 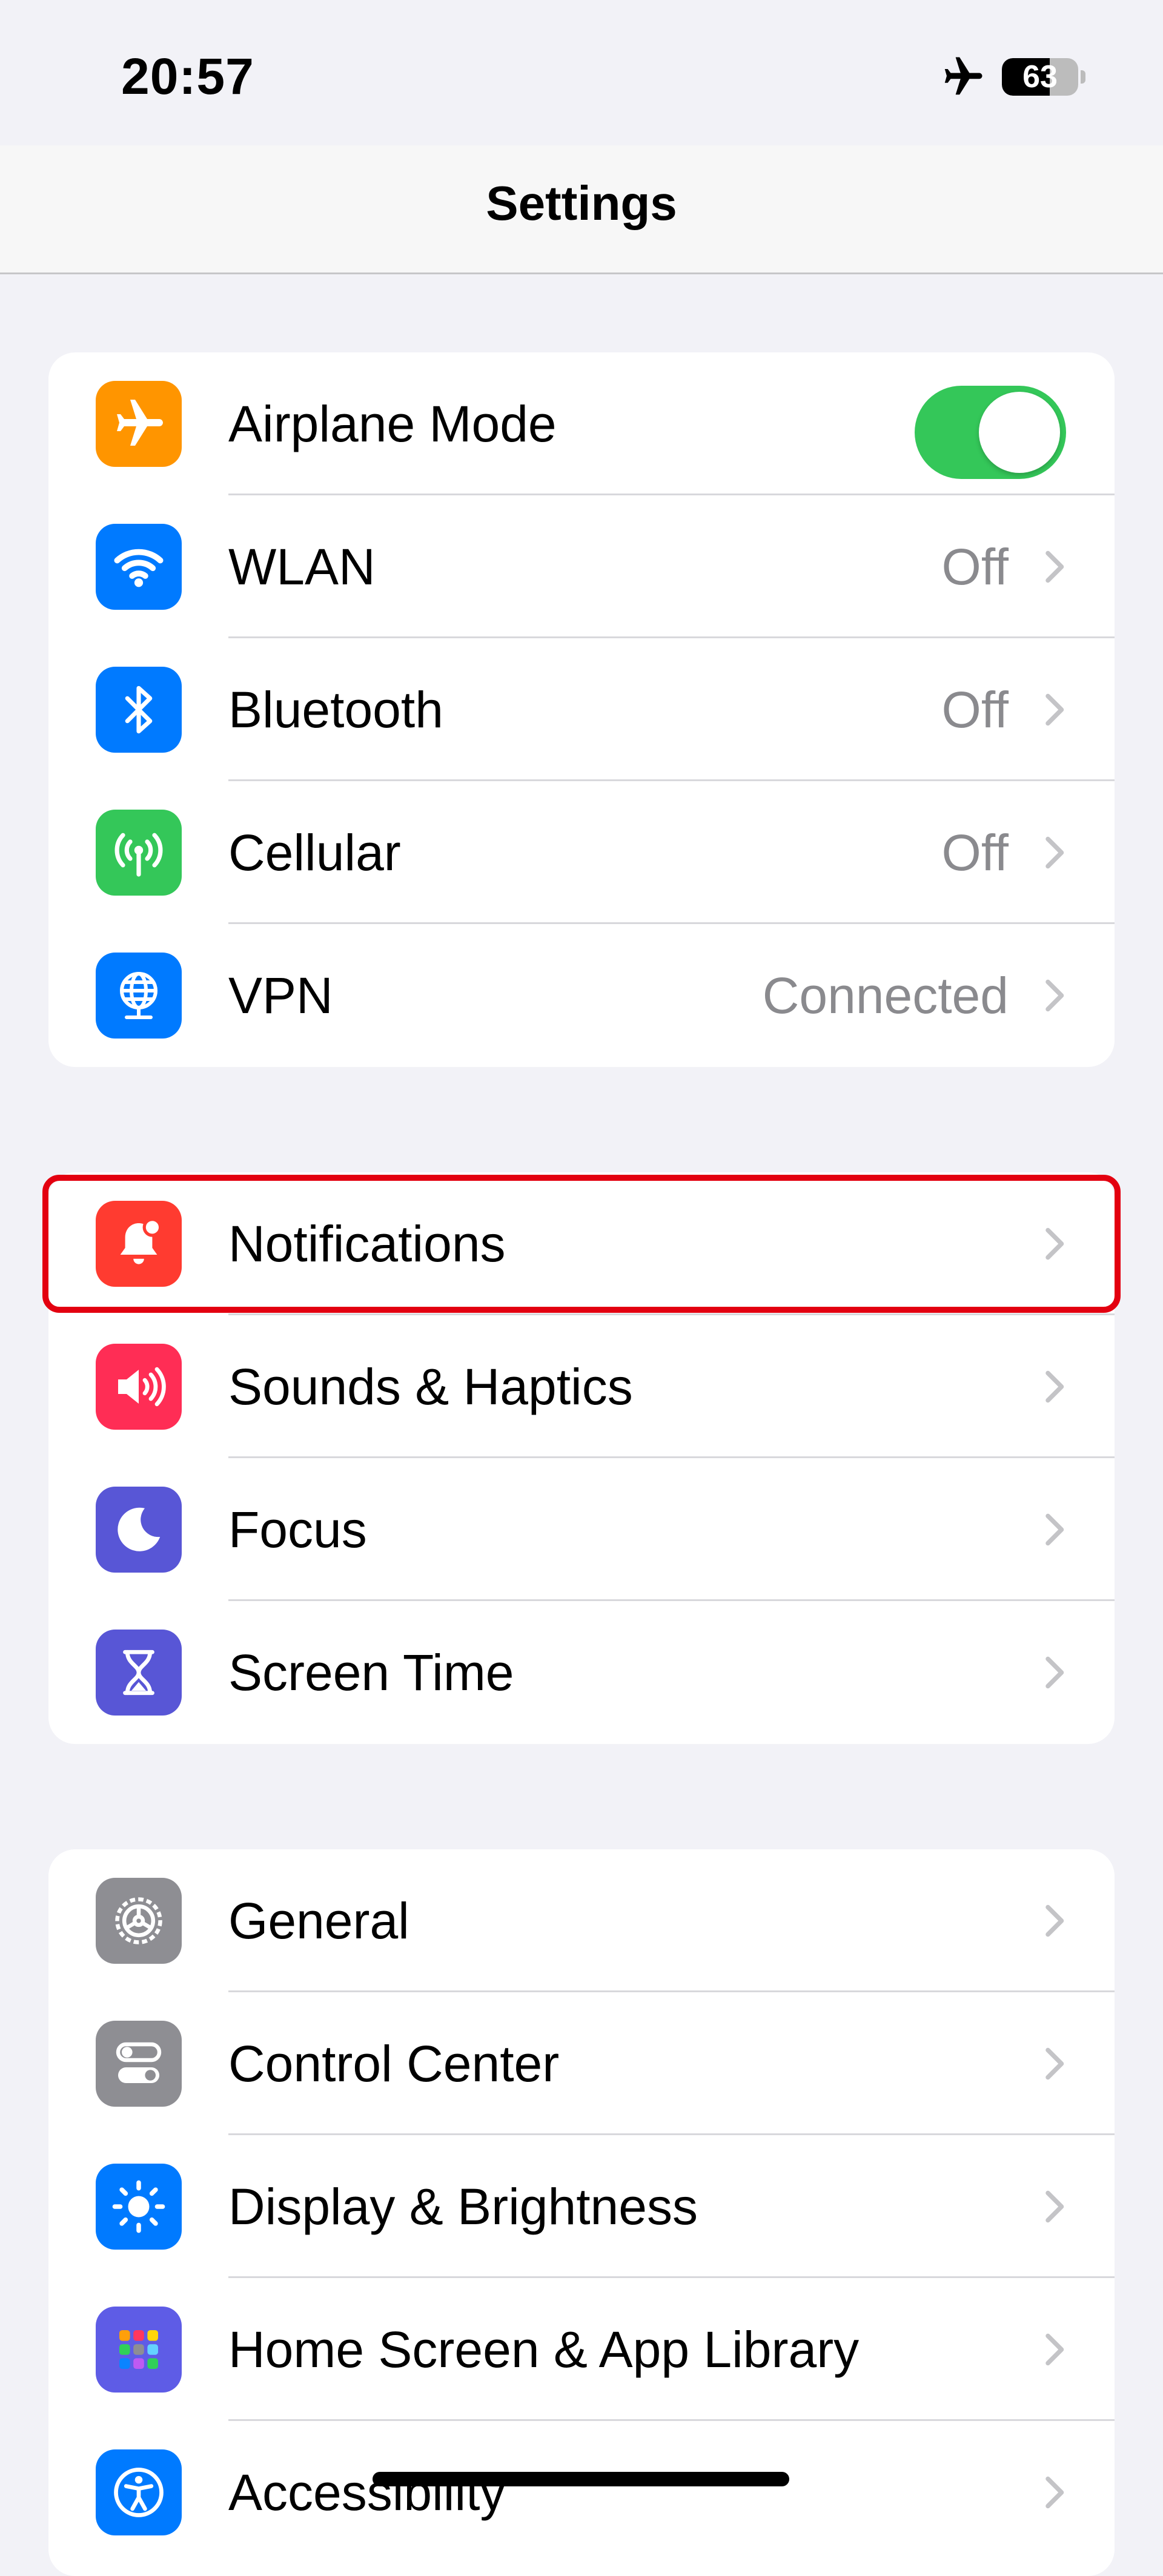 What do you see at coordinates (581, 2492) in the screenshot?
I see `settings-row-accessibility: Accessibility` at bounding box center [581, 2492].